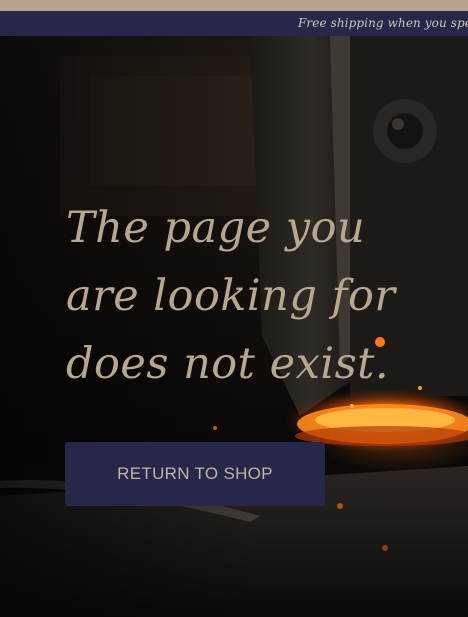  I want to click on announcement-bar: Free shipping when you spend o, so click(234, 23).